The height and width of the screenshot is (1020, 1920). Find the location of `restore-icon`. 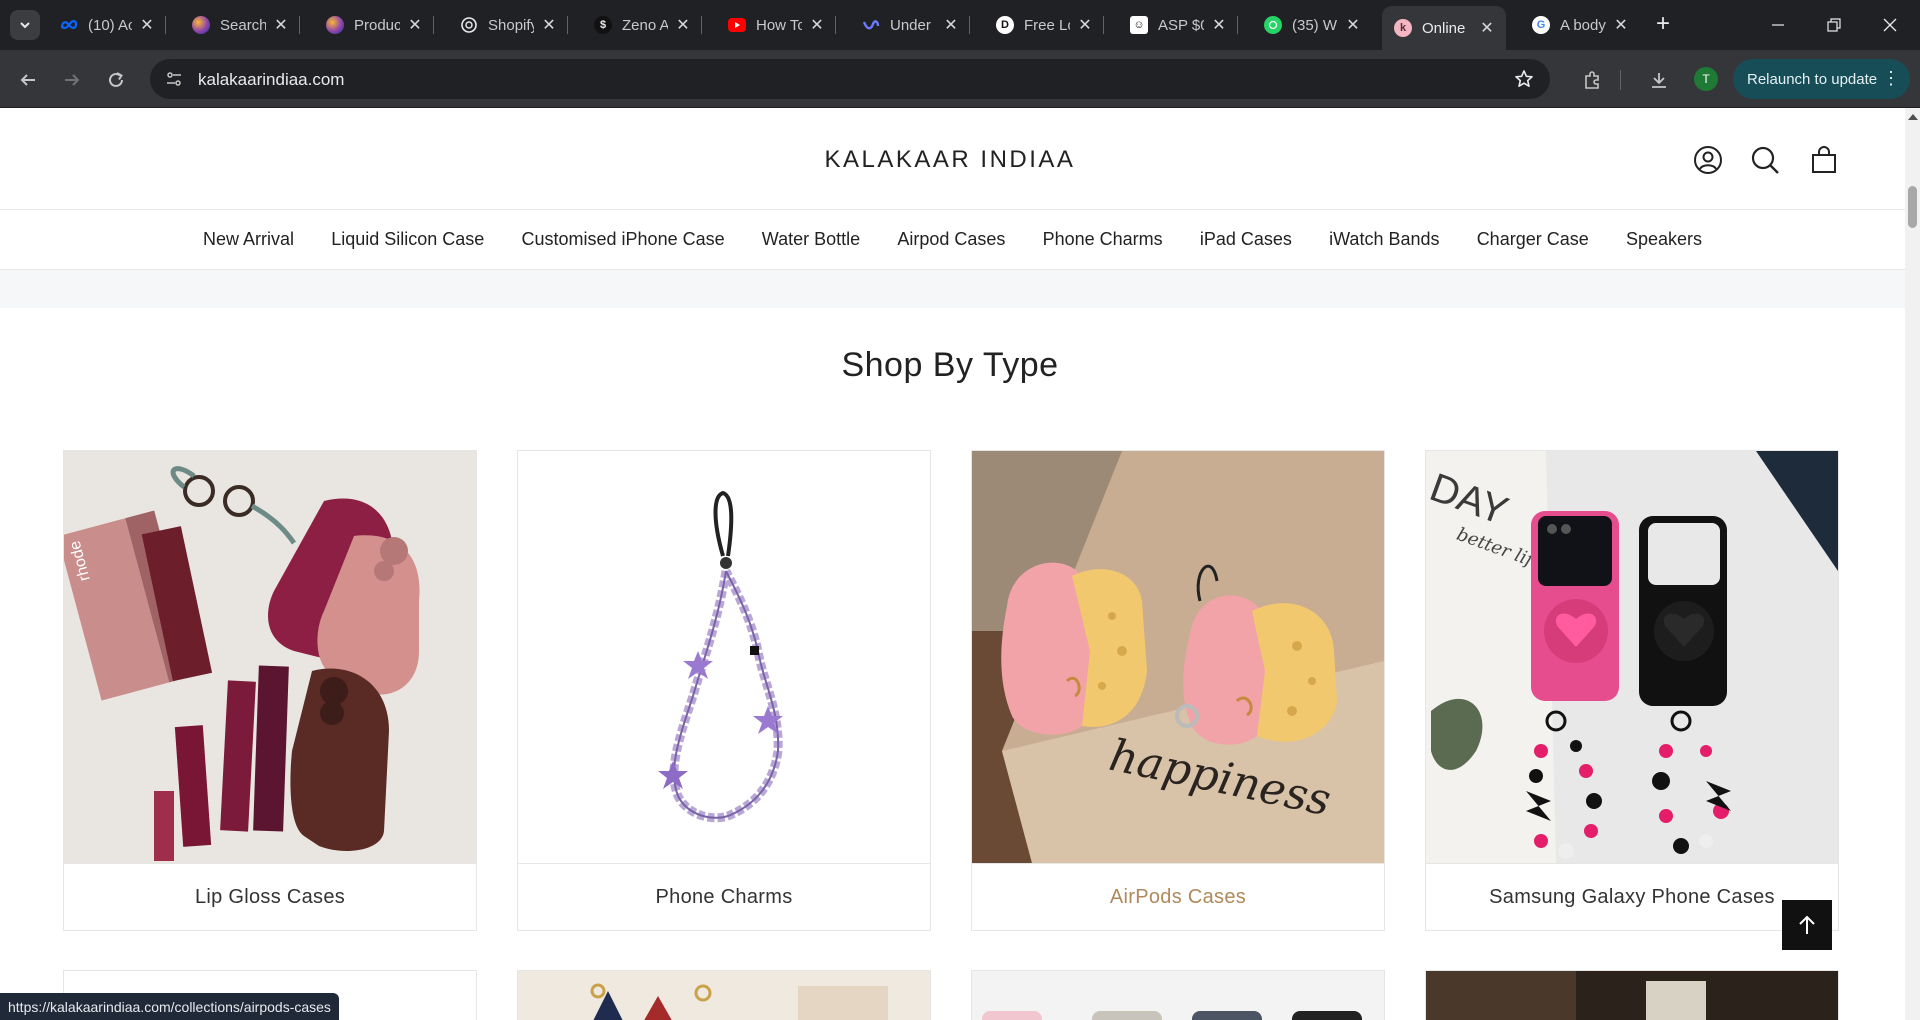

restore-icon is located at coordinates (1834, 25).